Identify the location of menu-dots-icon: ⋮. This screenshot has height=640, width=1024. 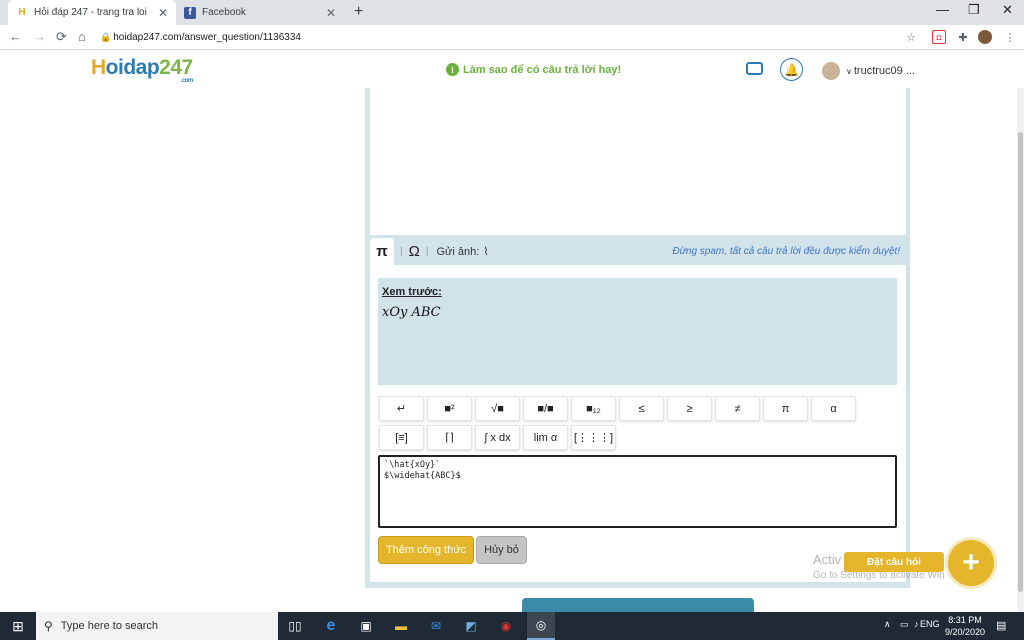
(1010, 37).